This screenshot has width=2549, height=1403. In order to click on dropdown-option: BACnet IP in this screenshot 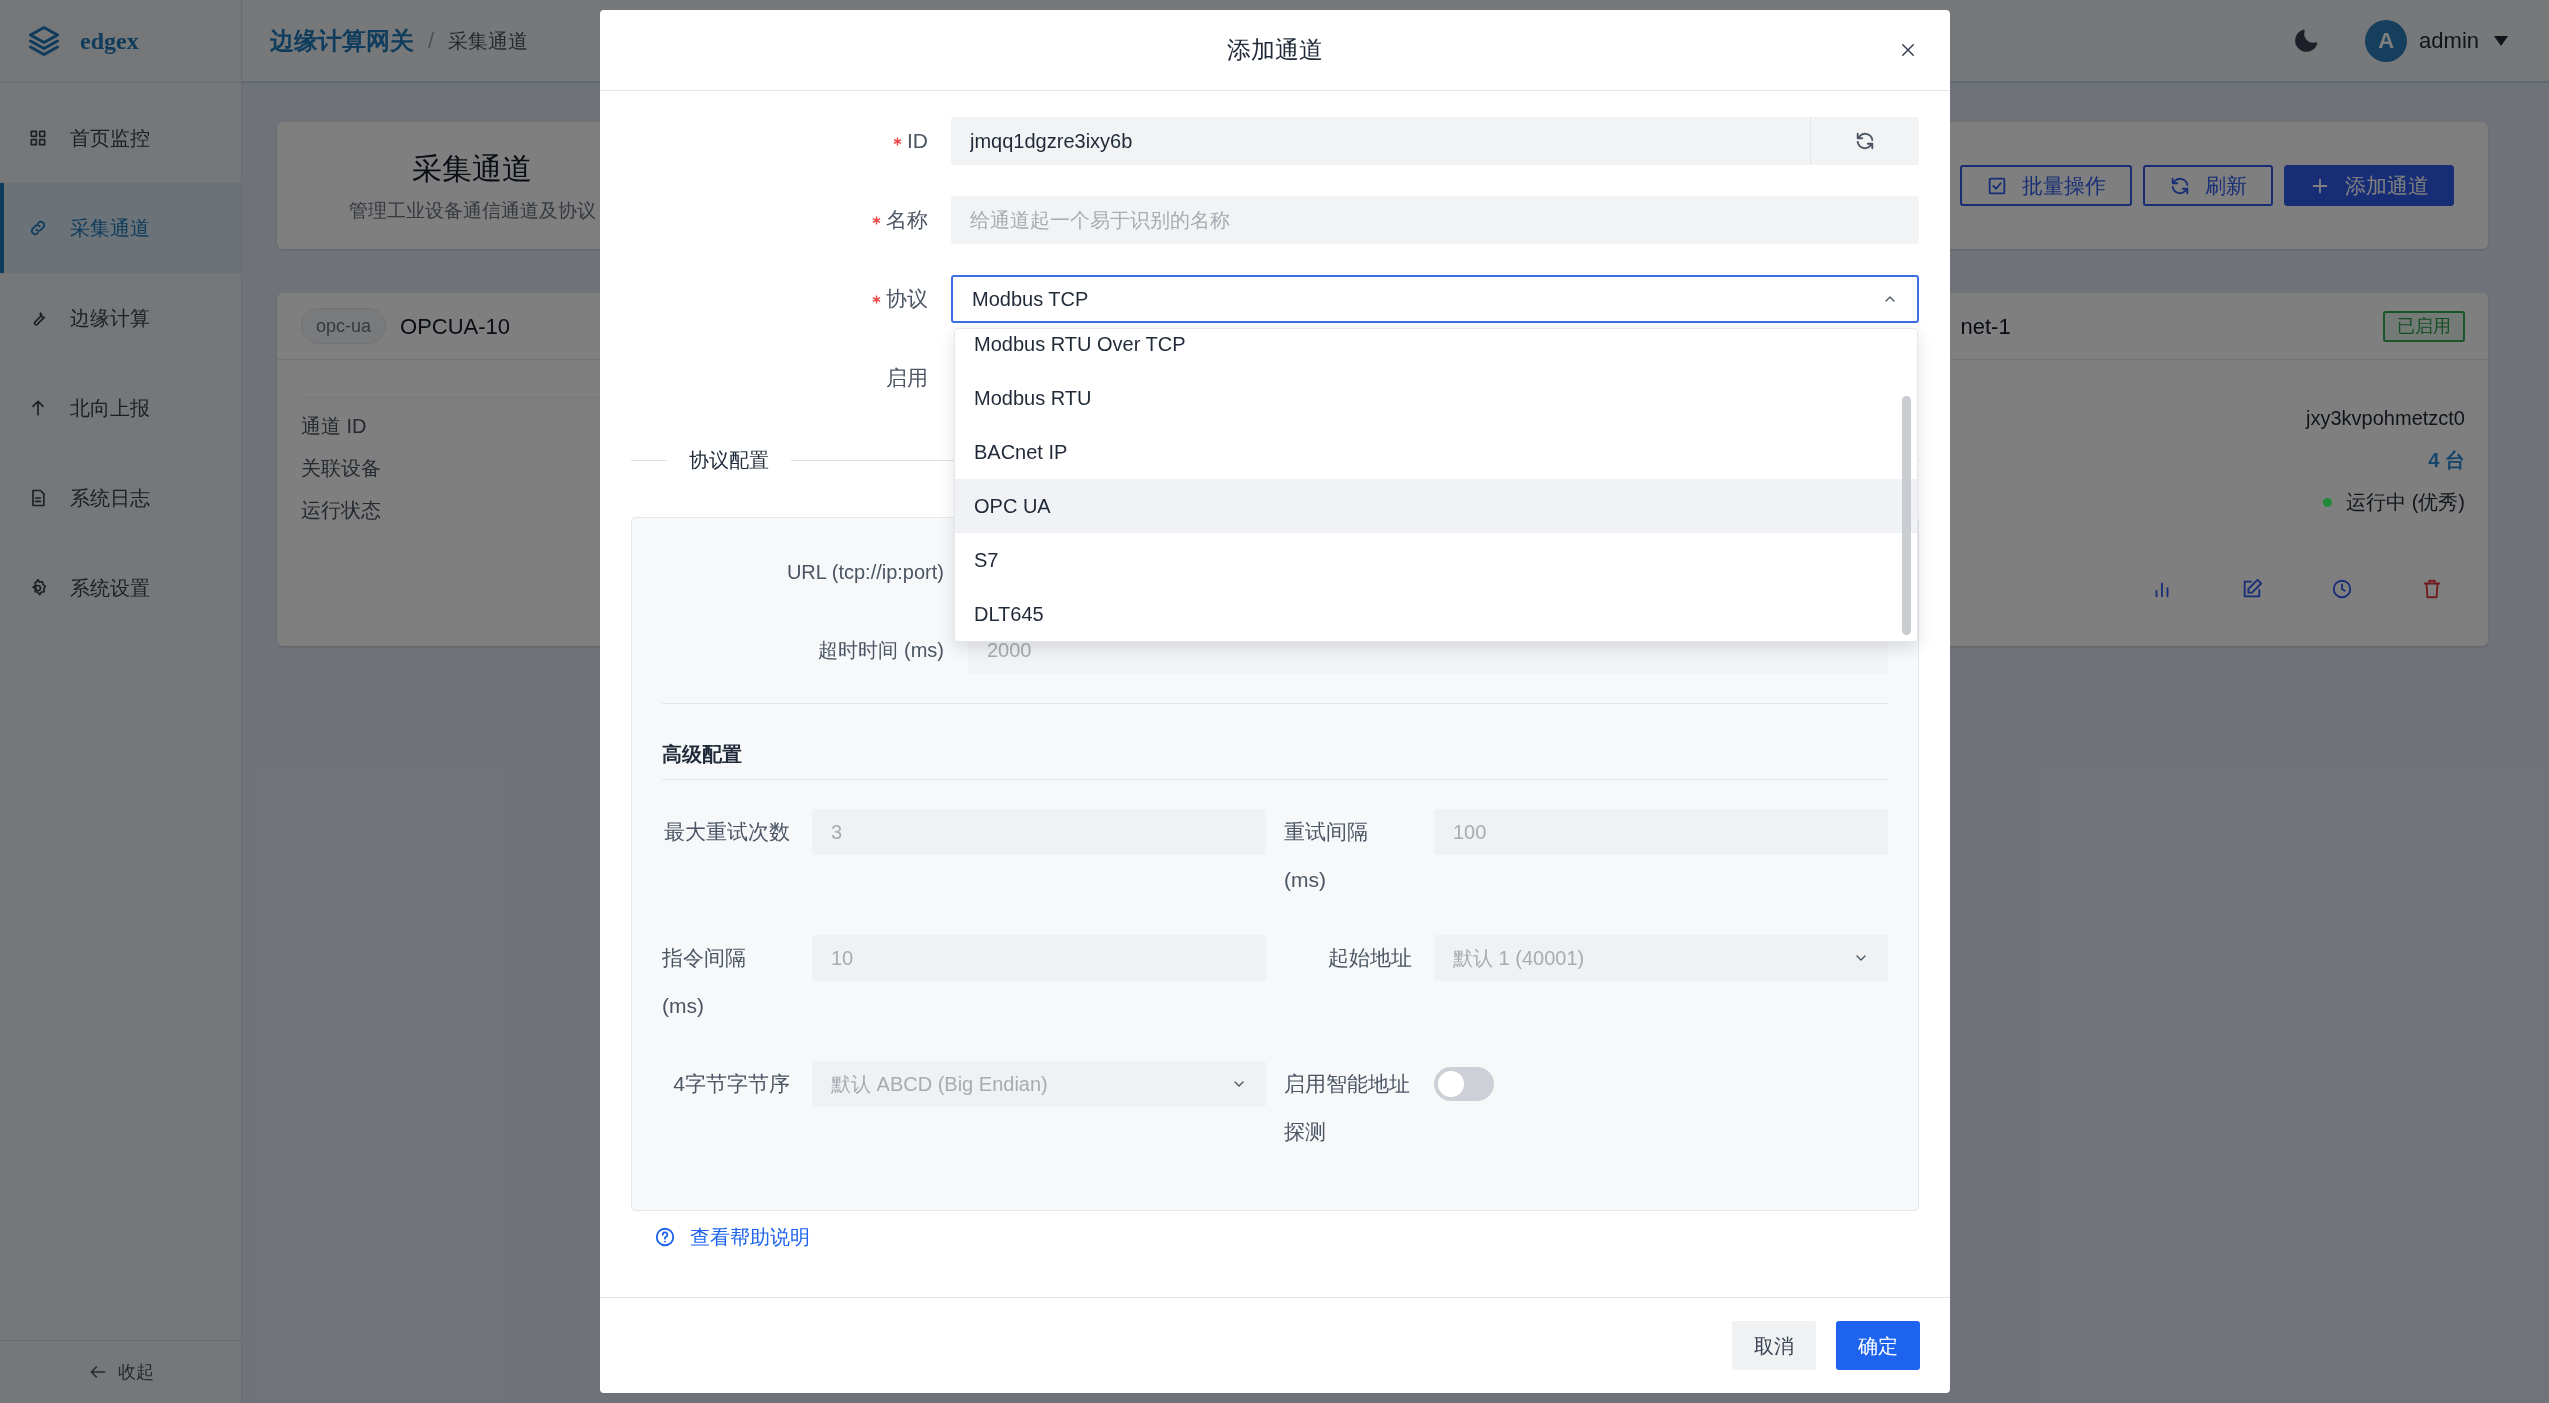, I will do `click(1436, 452)`.